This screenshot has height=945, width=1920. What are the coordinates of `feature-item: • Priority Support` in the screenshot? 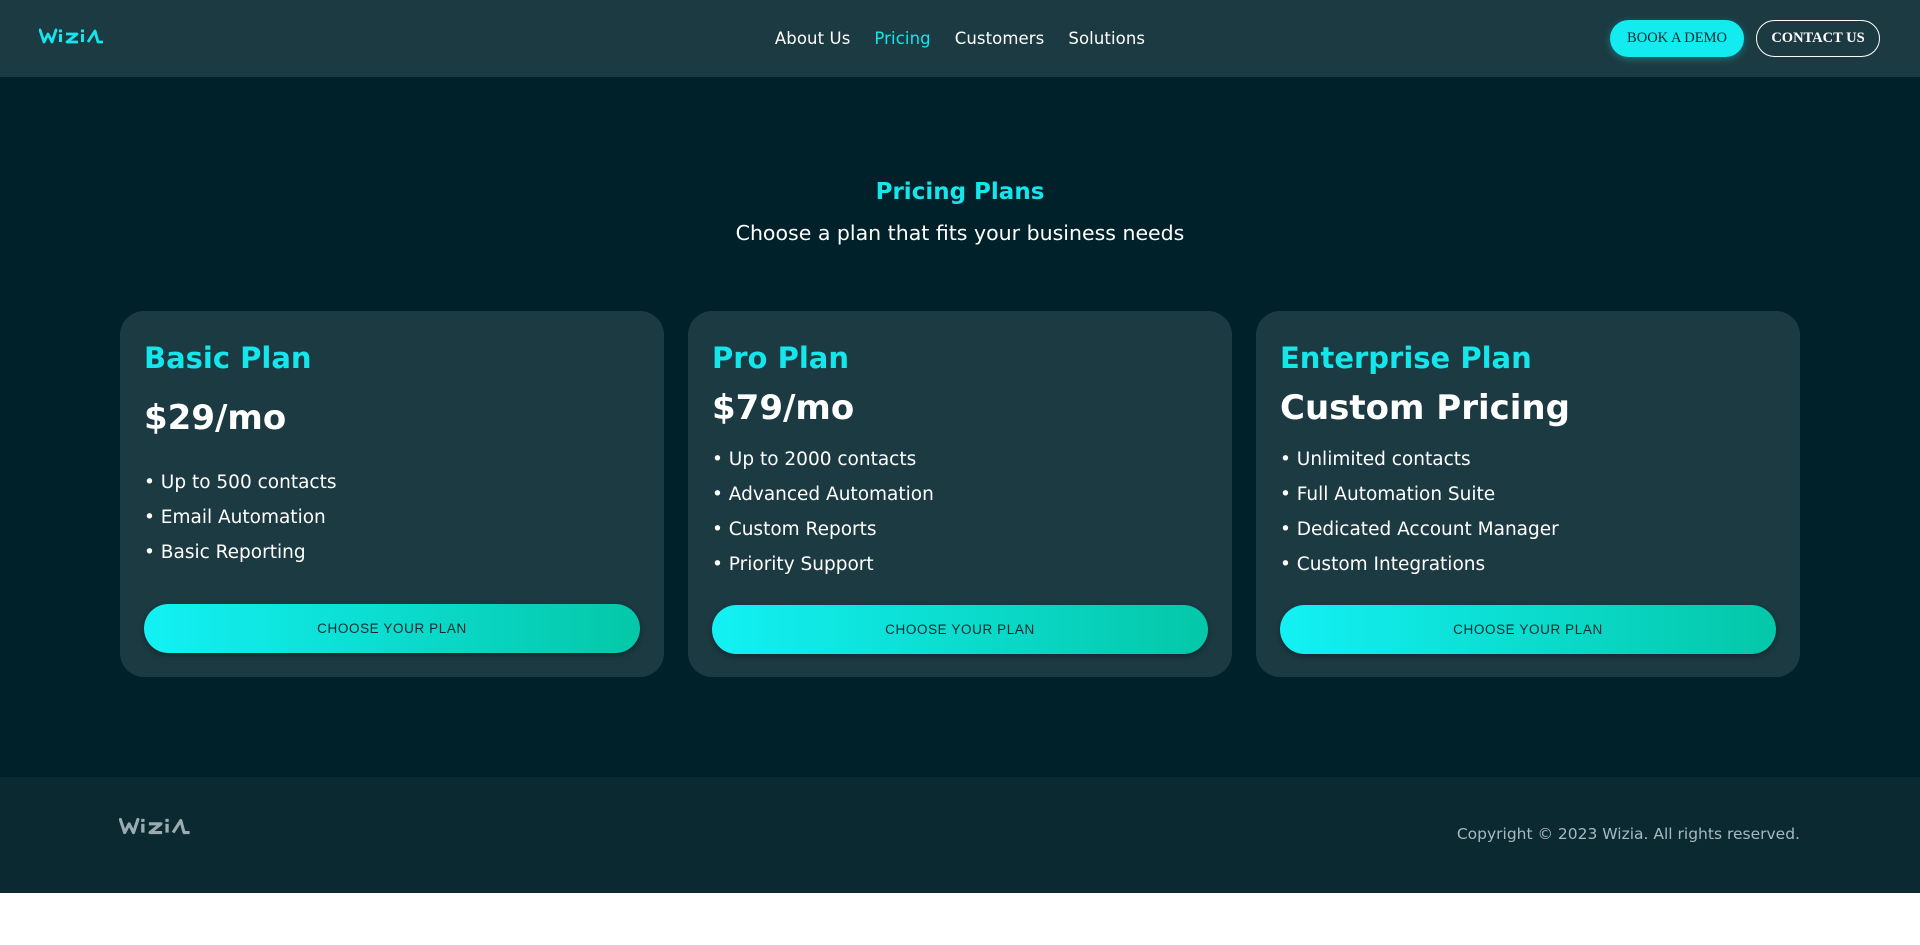 It's located at (793, 564).